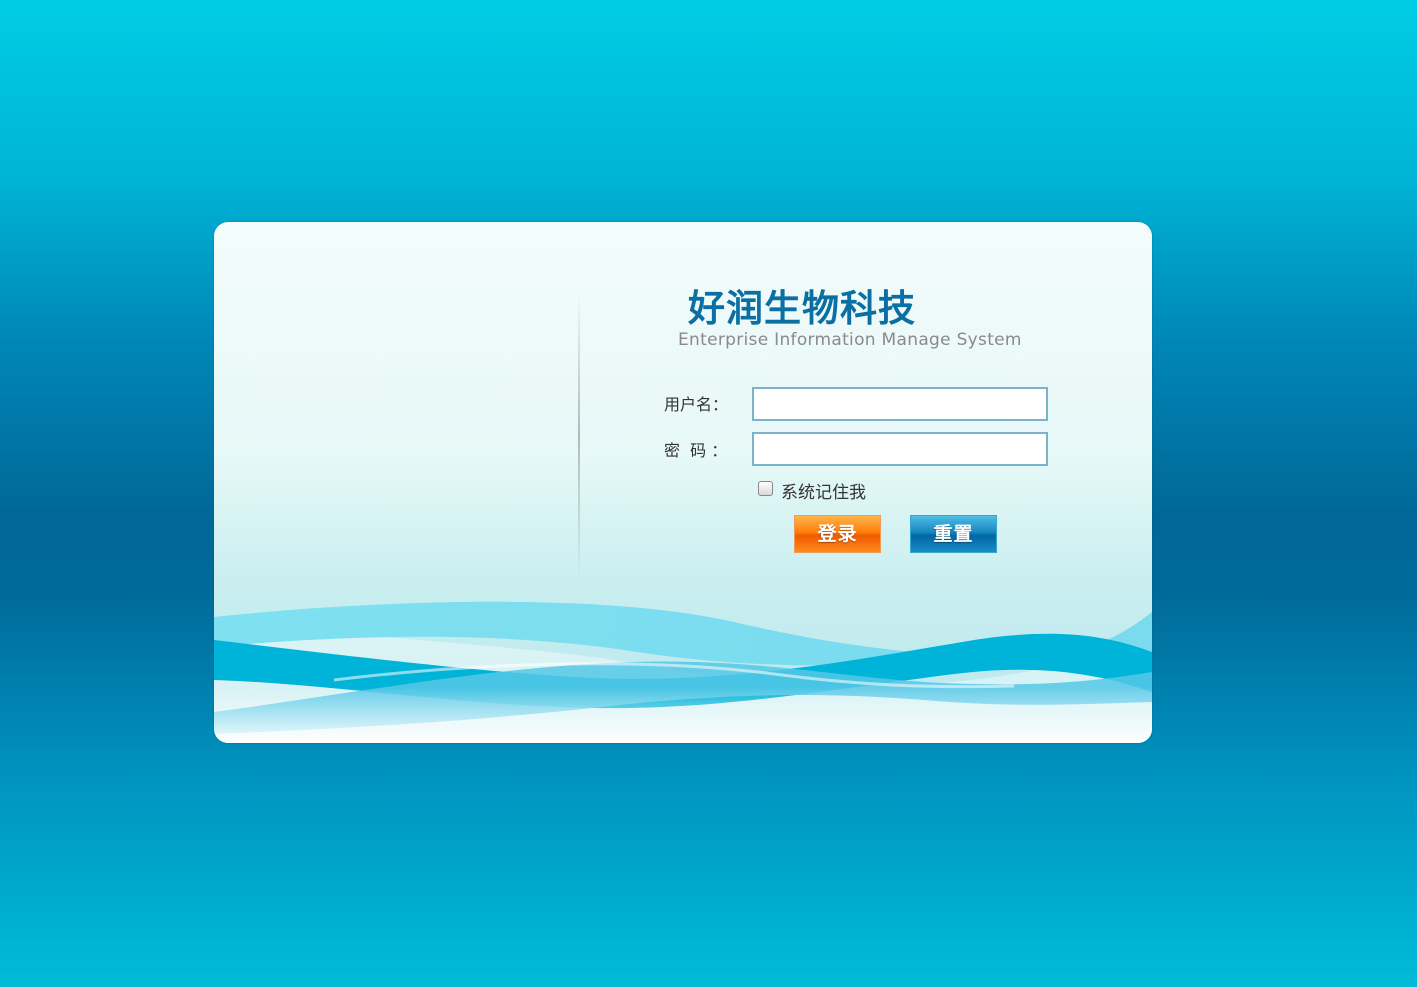 This screenshot has width=1417, height=987. I want to click on panel-divider, so click(579, 437).